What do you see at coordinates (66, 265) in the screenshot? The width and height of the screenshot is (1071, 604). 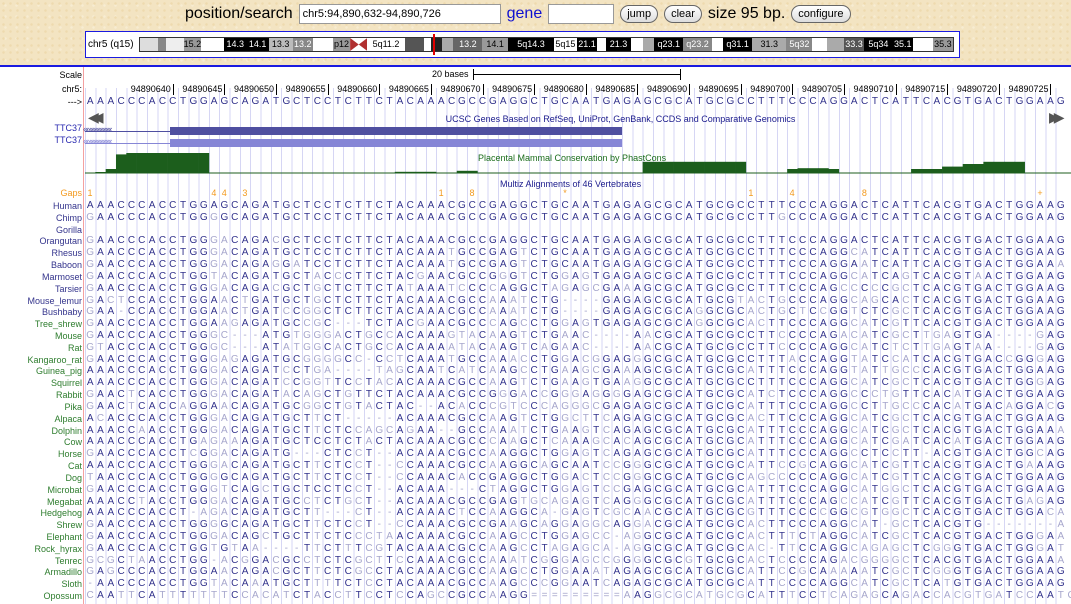 I see `species-label: Baboon` at bounding box center [66, 265].